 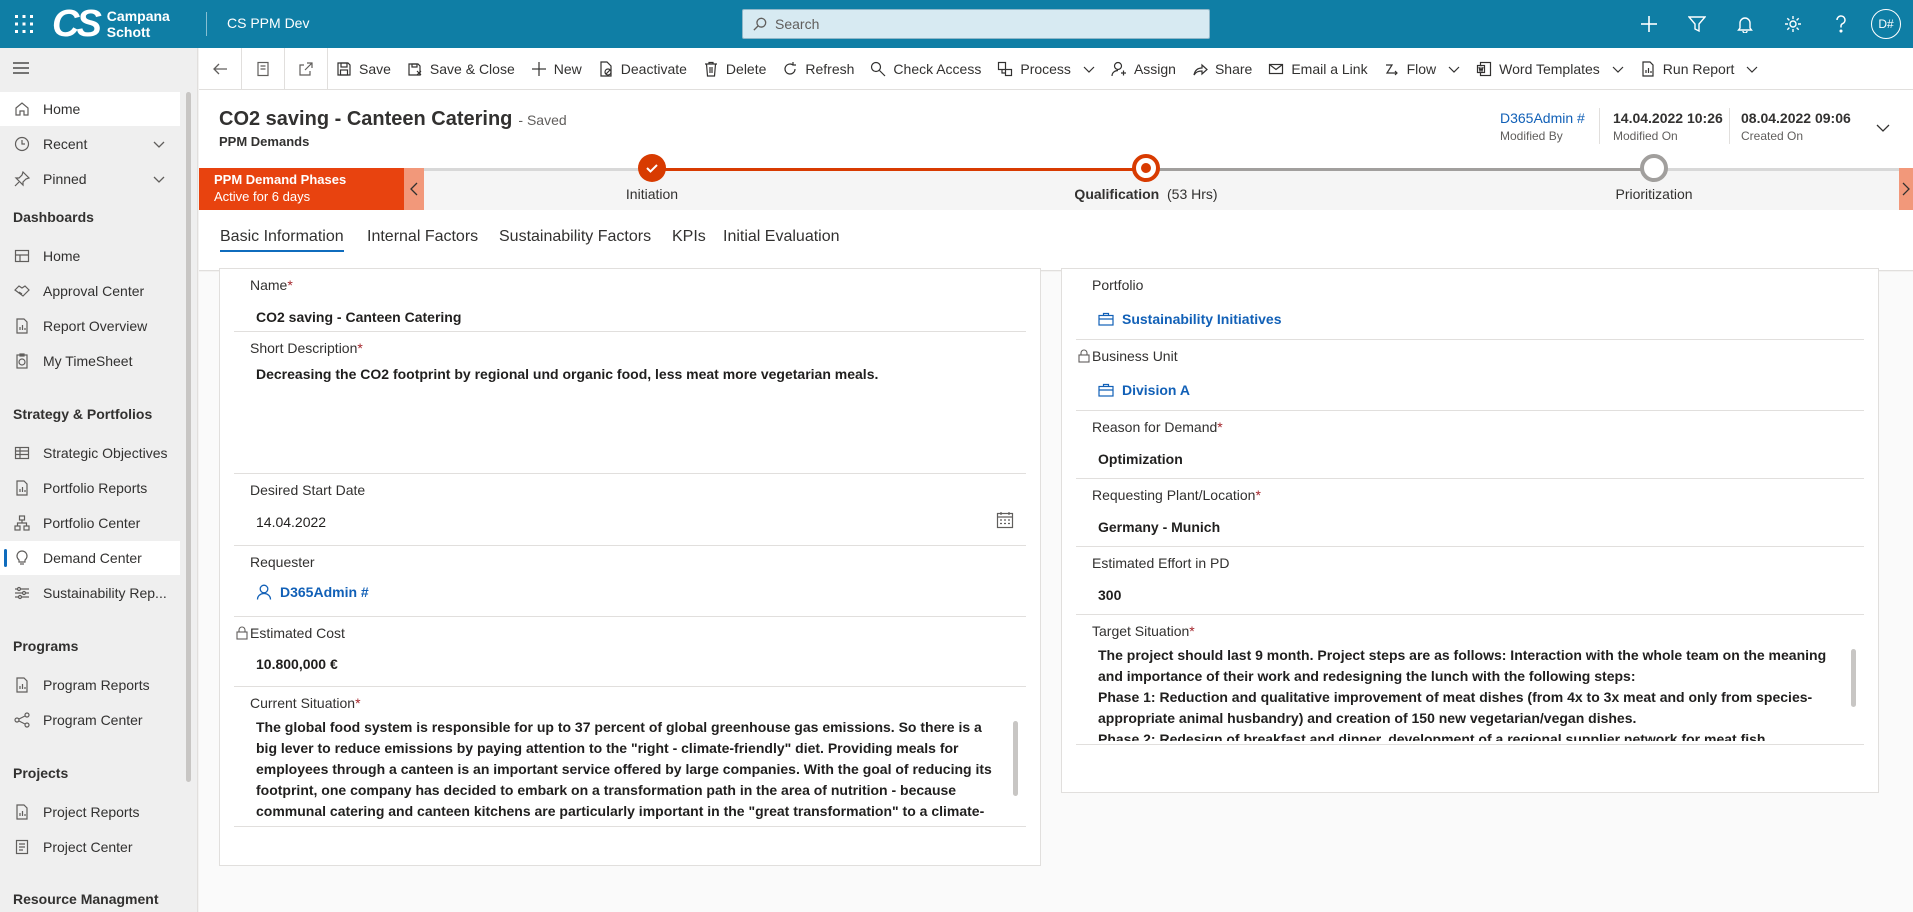 I want to click on name-input: CO2 saving - Canteen Catering, so click(x=358, y=317).